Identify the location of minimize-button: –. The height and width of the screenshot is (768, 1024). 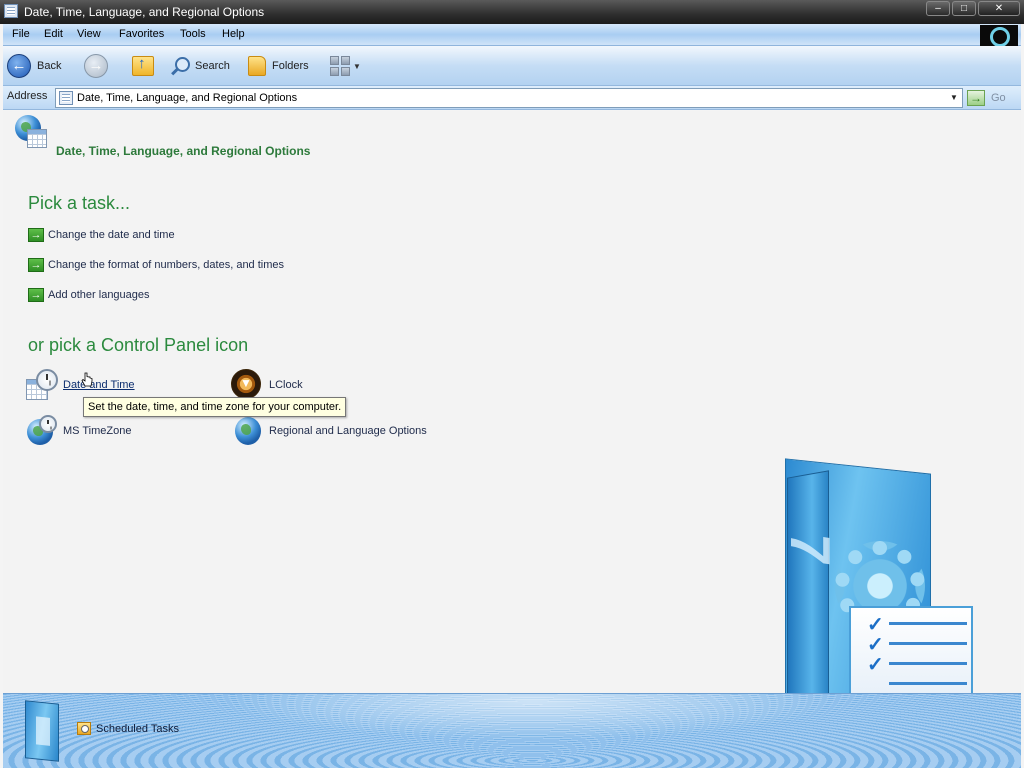
(938, 8).